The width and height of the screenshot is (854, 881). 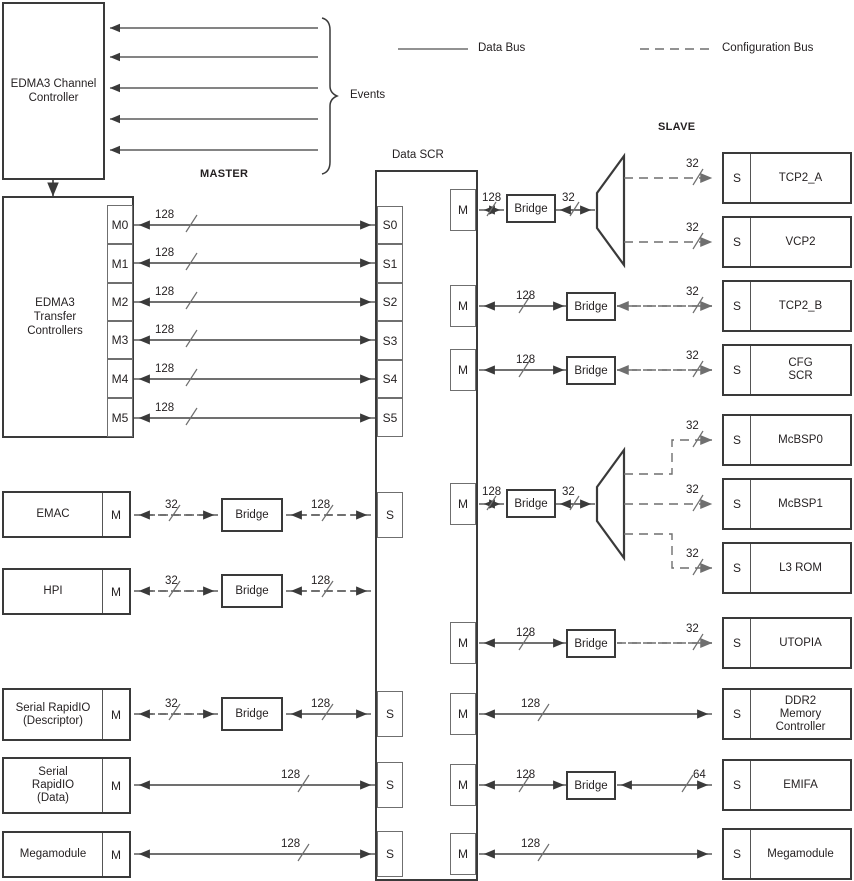 What do you see at coordinates (463, 306) in the screenshot?
I see `scr-master-port-2: M` at bounding box center [463, 306].